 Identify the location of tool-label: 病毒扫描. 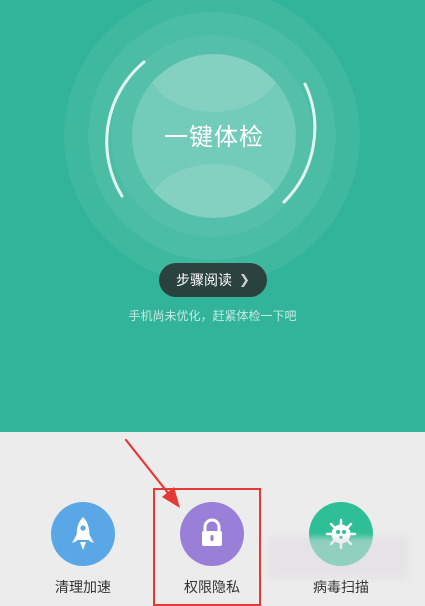
(341, 588).